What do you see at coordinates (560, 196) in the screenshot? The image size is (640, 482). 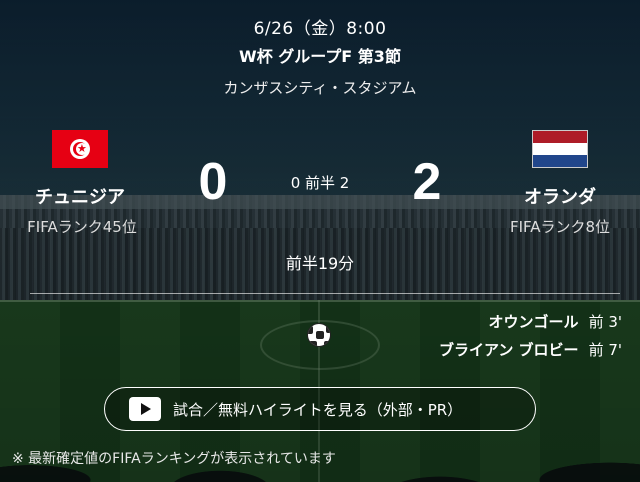 I see `away-team-name: オランダ` at bounding box center [560, 196].